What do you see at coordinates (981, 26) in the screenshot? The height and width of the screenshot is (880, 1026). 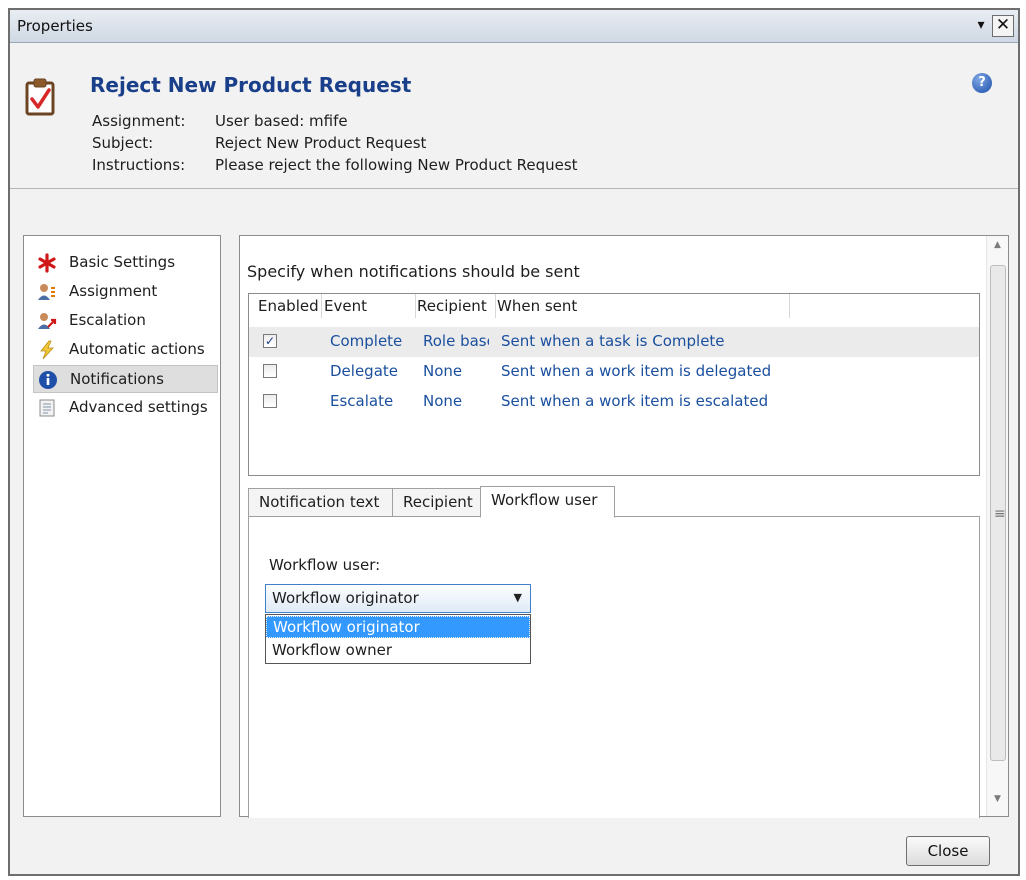 I see `window-menu-button: ▾` at bounding box center [981, 26].